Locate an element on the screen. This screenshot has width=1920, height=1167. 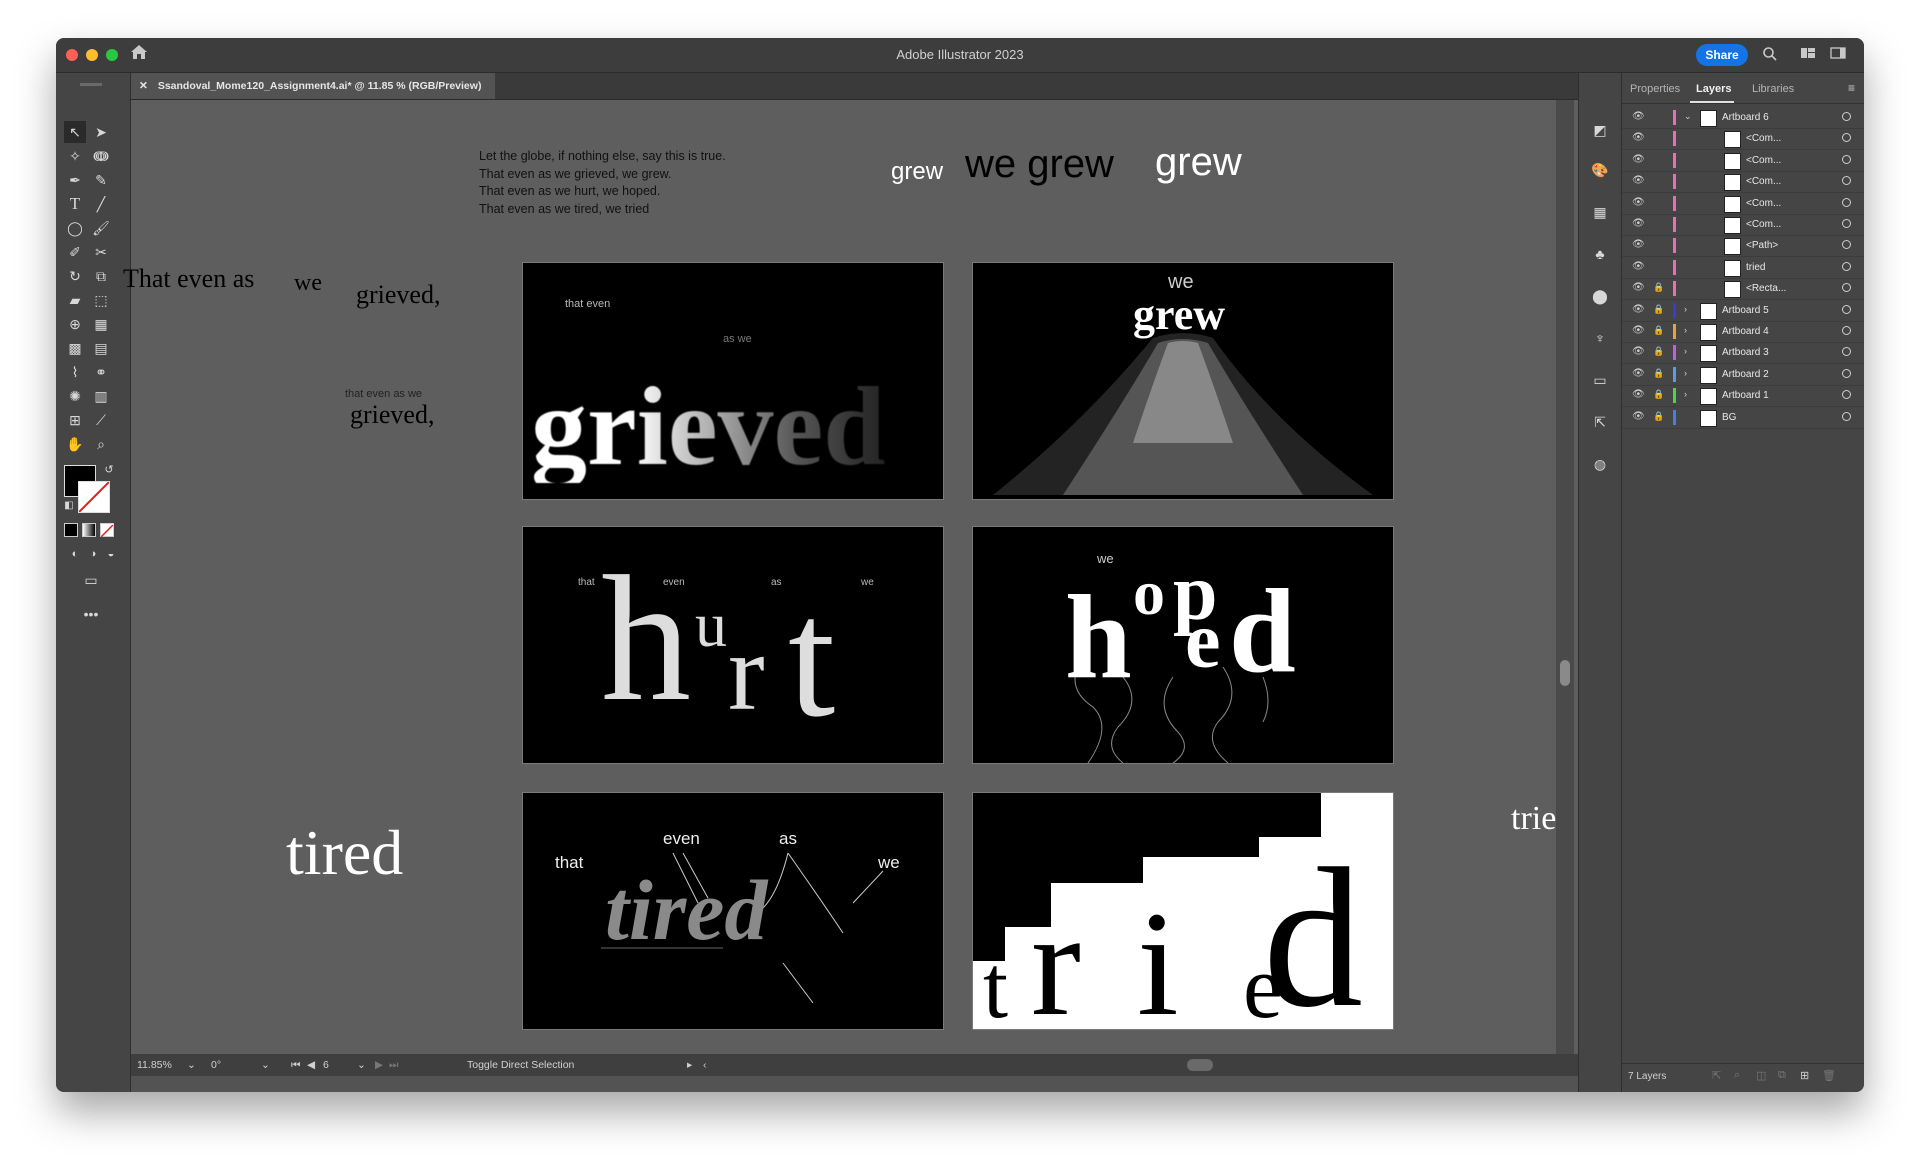
artboard-3: that even as we h u r t is located at coordinates (733, 645).